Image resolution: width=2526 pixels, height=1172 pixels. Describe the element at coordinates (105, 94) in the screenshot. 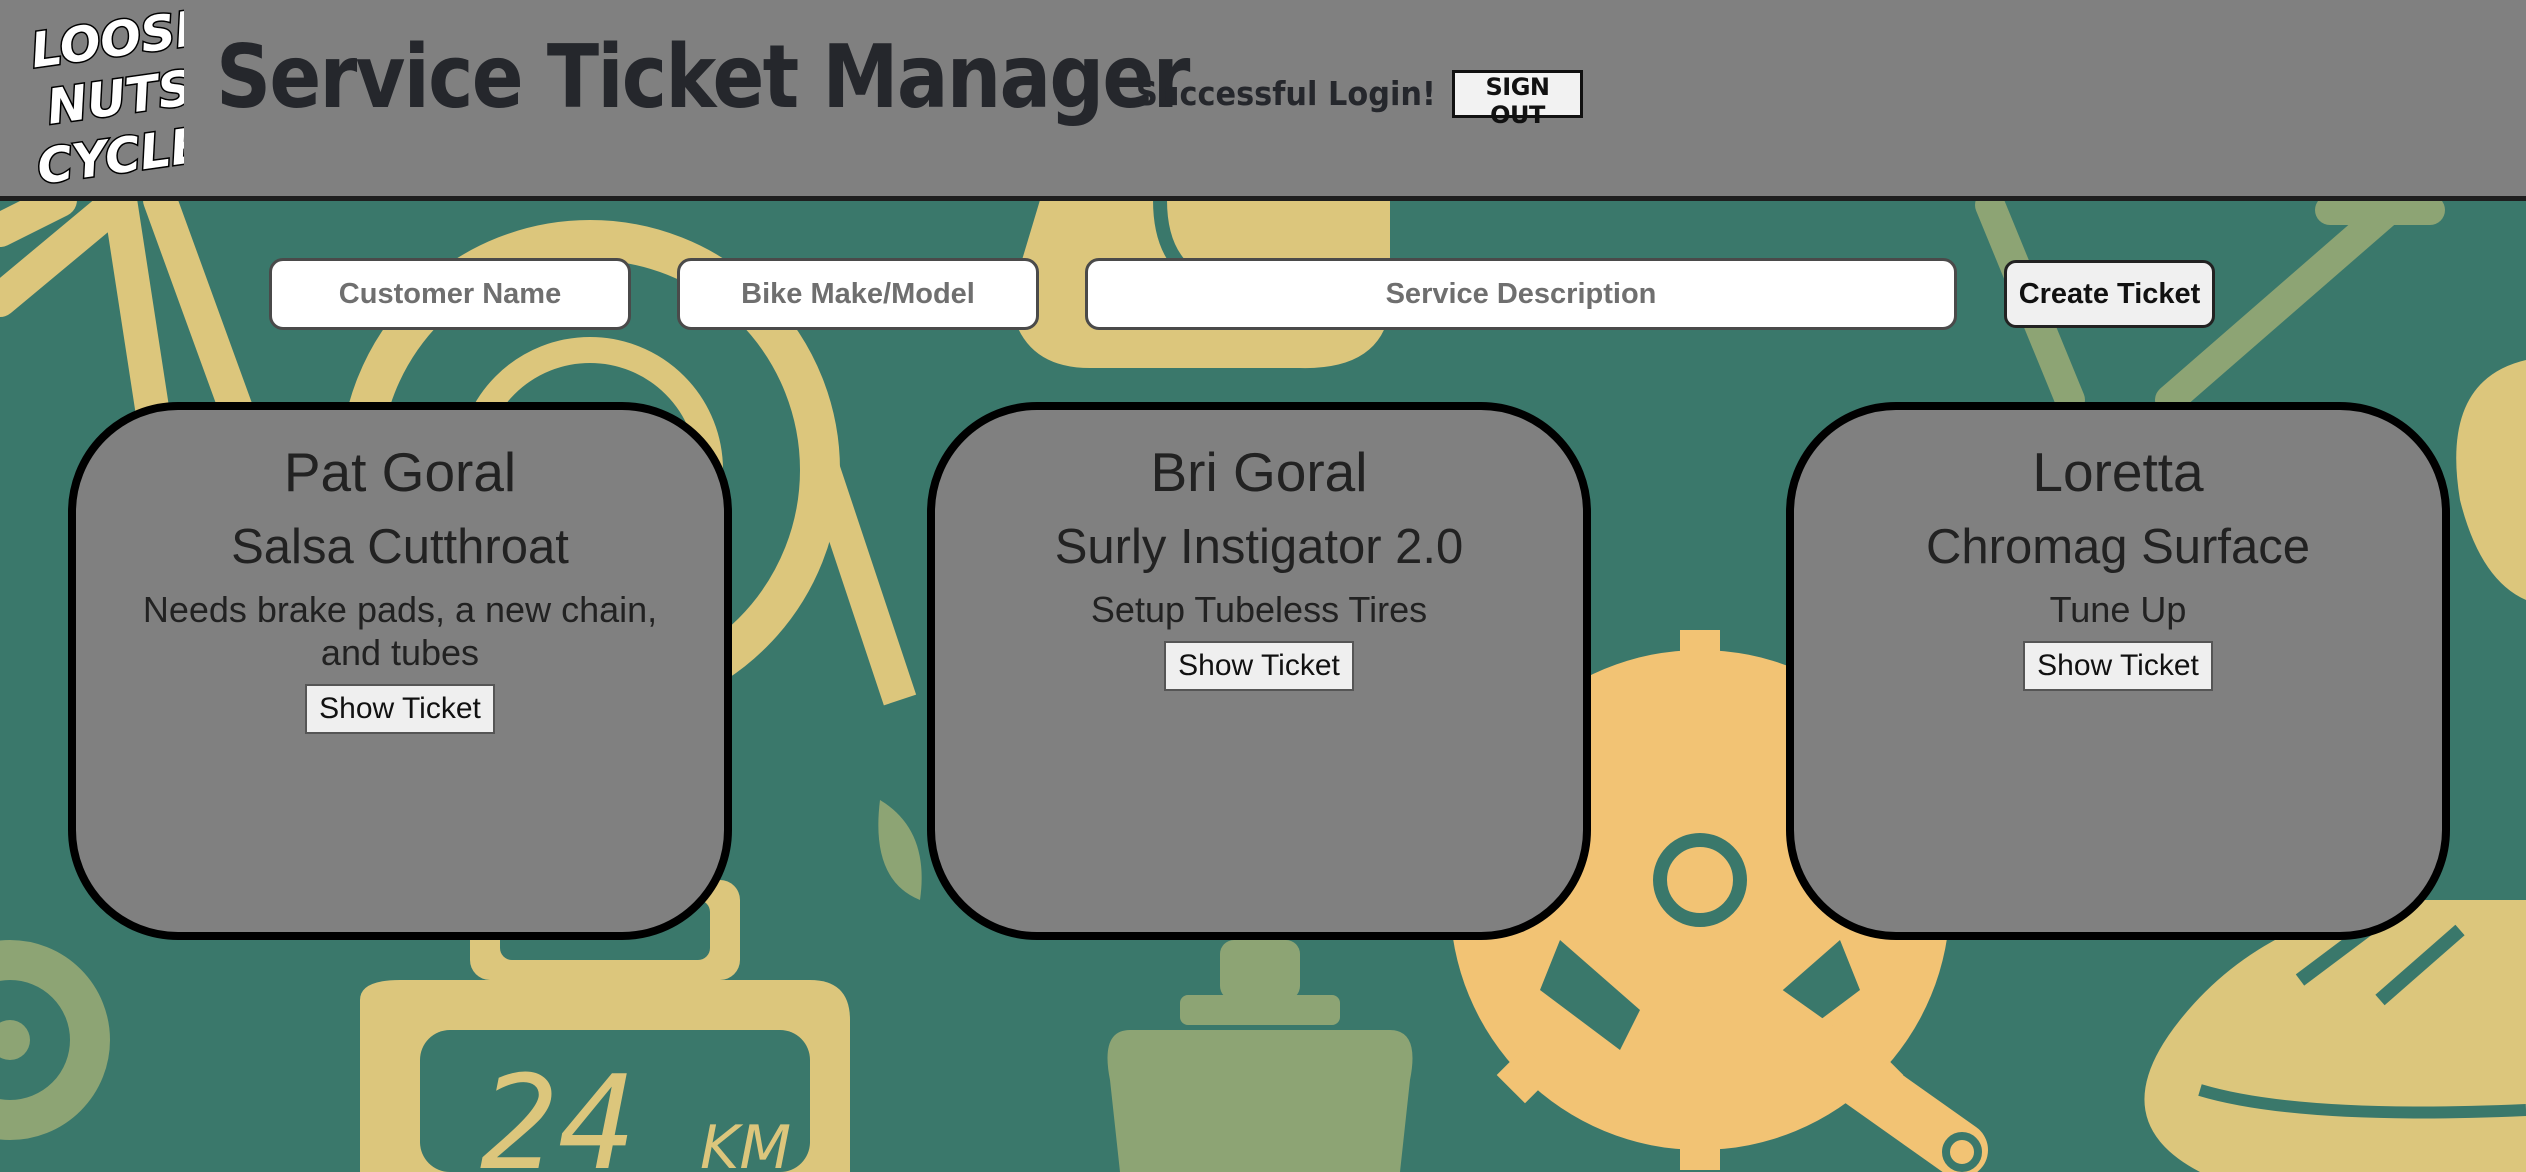

I see `loose-nuts-cycles-logo: LOOSE NUTS CYCLES` at that location.